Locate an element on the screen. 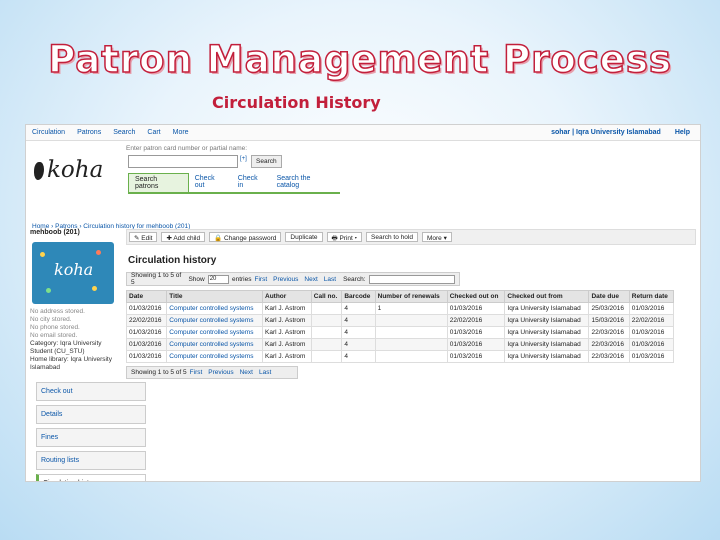  first-page-button: First is located at coordinates (260, 279).